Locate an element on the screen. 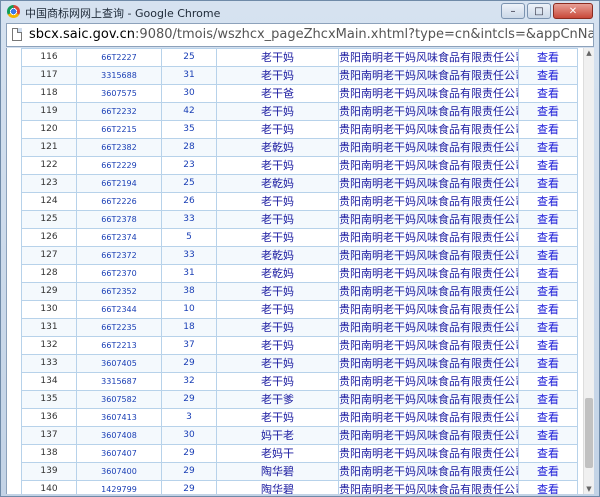 The image size is (600, 497). minimize-button: – is located at coordinates (513, 11).